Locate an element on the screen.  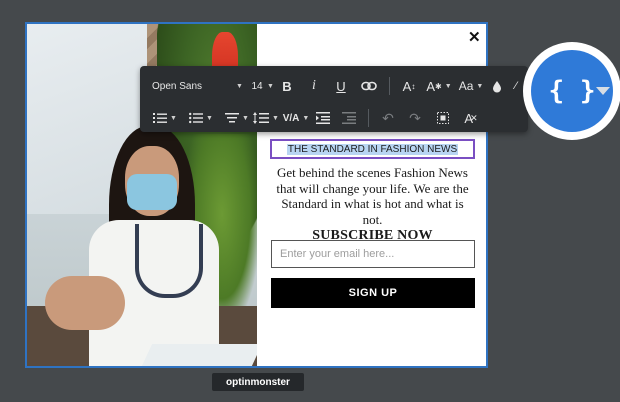
text-align-icon: ▼ is located at coordinates (237, 118).